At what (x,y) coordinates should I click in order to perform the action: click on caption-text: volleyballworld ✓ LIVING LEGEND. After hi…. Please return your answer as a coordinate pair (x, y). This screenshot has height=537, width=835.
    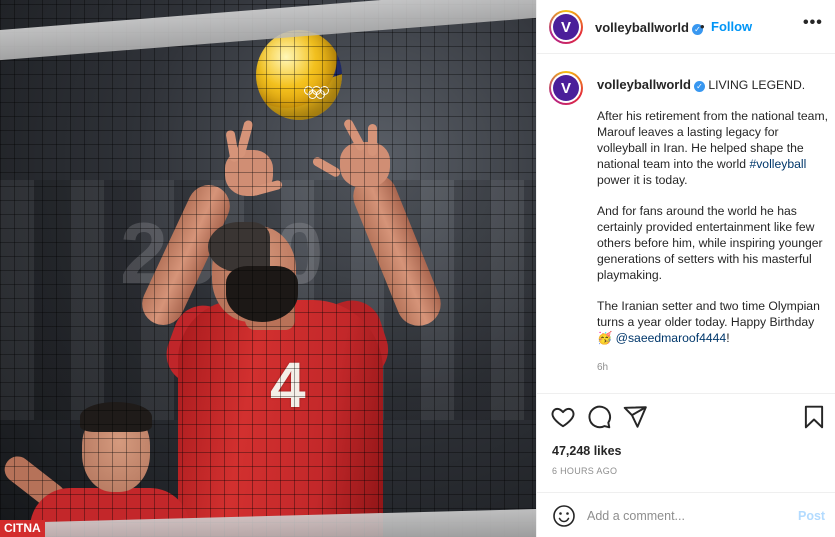
    Looking at the image, I should click on (713, 219).